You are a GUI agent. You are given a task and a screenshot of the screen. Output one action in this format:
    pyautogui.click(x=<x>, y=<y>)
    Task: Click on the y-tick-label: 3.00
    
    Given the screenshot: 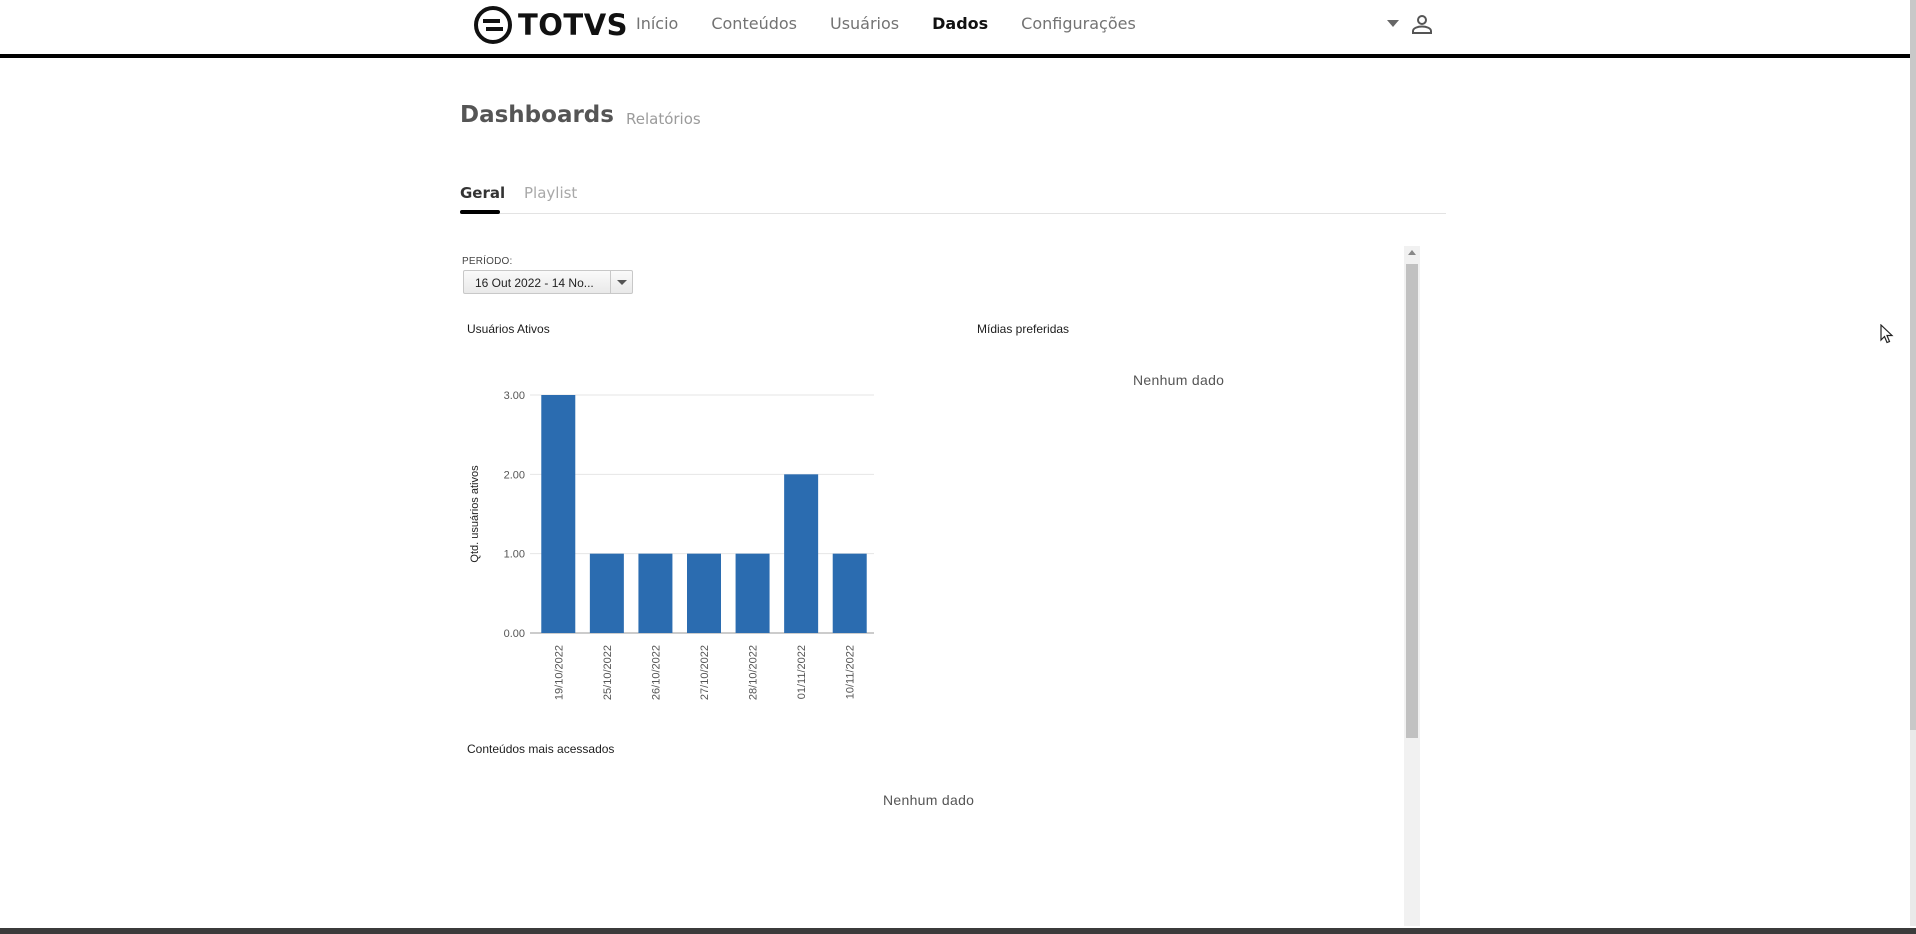 What is the action you would take?
    pyautogui.click(x=514, y=396)
    